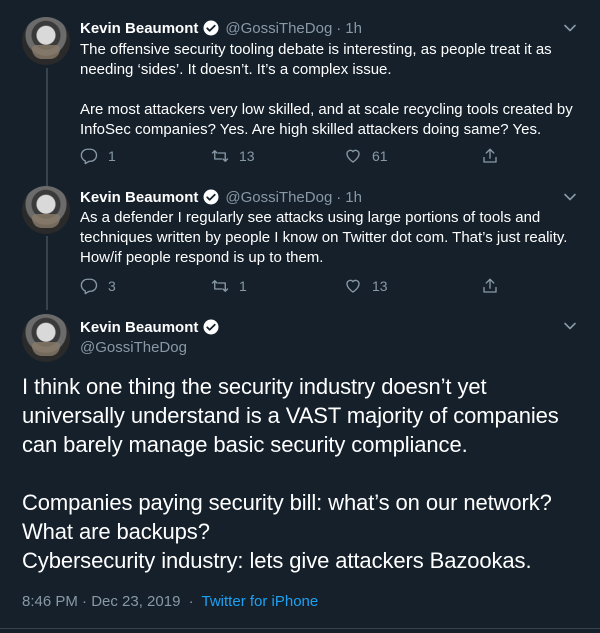 This screenshot has width=600, height=633. Describe the element at coordinates (277, 156) in the screenshot. I see `retweet-button: 13` at that location.